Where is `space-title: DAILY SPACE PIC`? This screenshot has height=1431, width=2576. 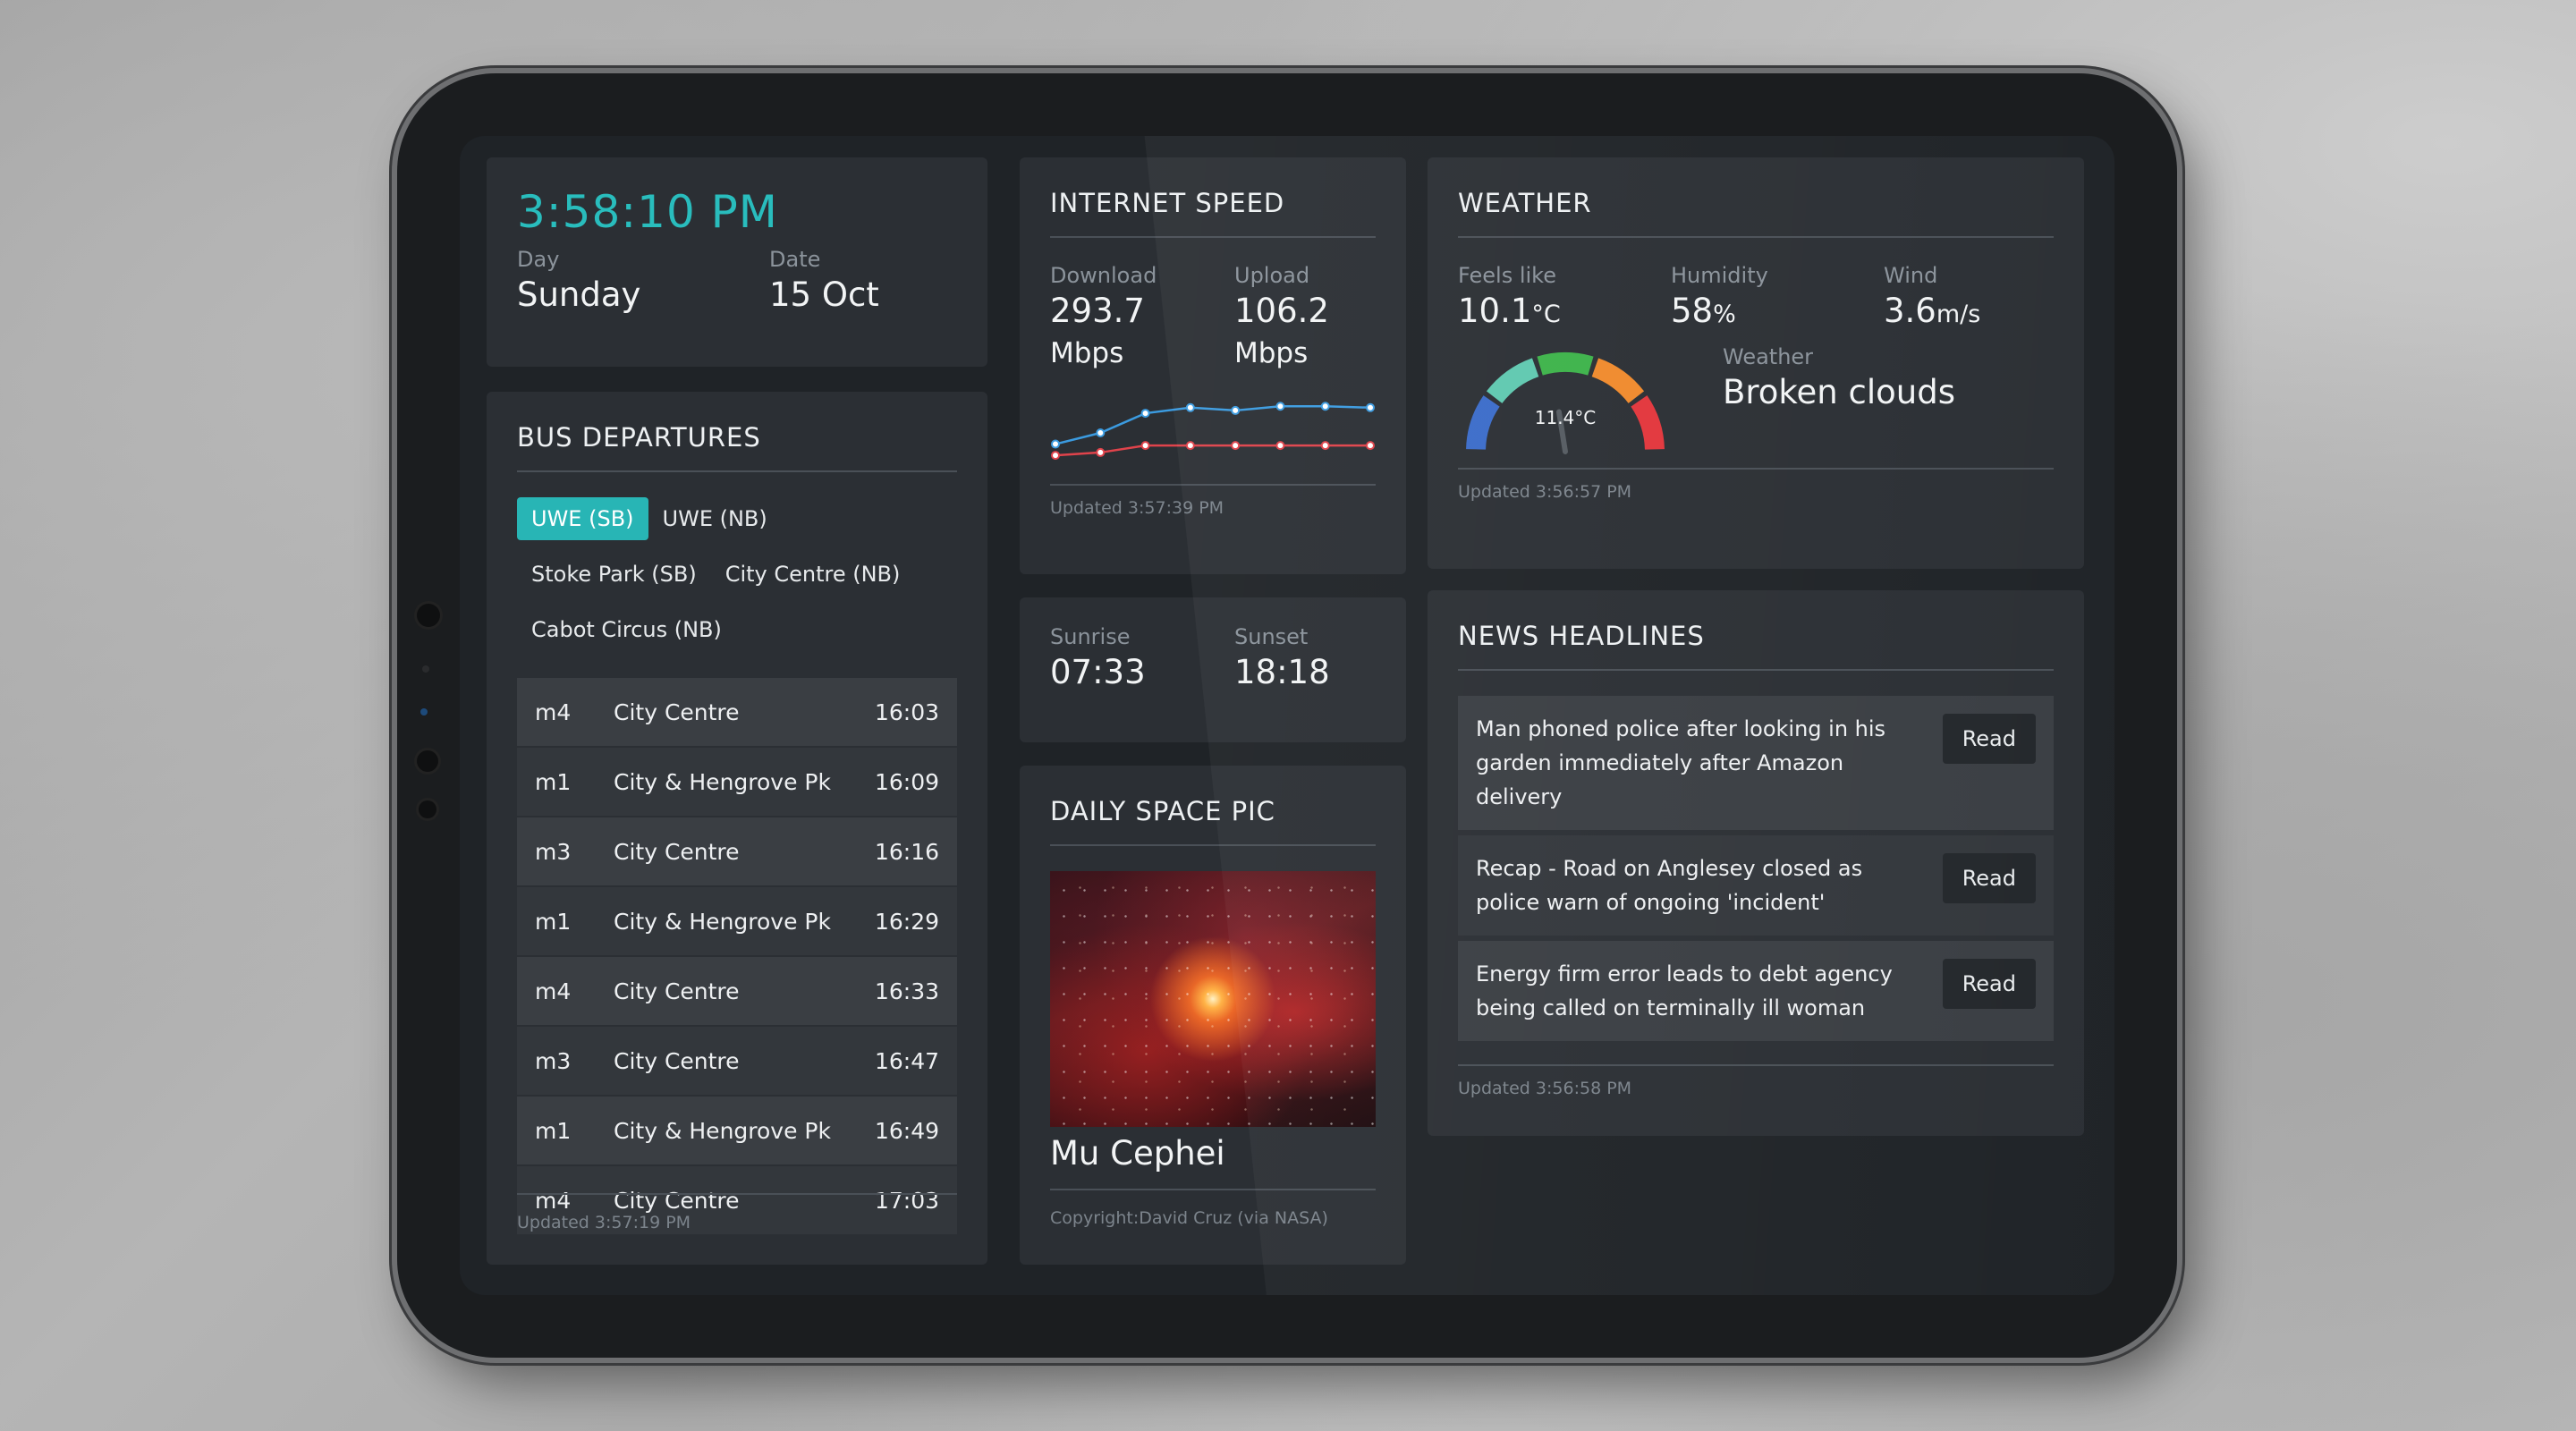
space-title: DAILY SPACE PIC is located at coordinates (1213, 821).